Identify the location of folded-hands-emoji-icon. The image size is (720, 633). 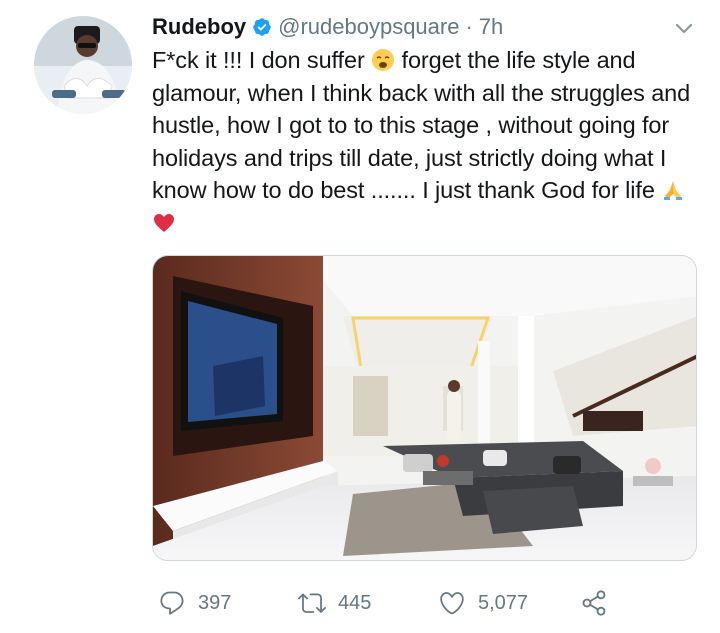
(673, 191).